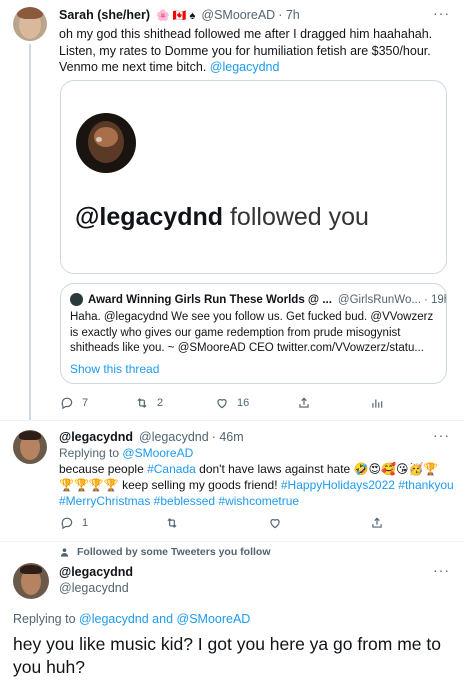 The height and width of the screenshot is (680, 464). Describe the element at coordinates (164, 619) in the screenshot. I see `replying-to-link: @legacydnd and @SMooreAD` at that location.